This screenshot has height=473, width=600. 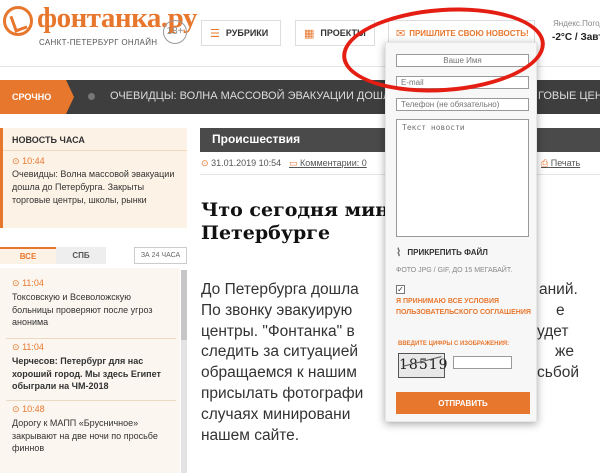 What do you see at coordinates (423, 365) in the screenshot?
I see `captcha-image: 18519` at bounding box center [423, 365].